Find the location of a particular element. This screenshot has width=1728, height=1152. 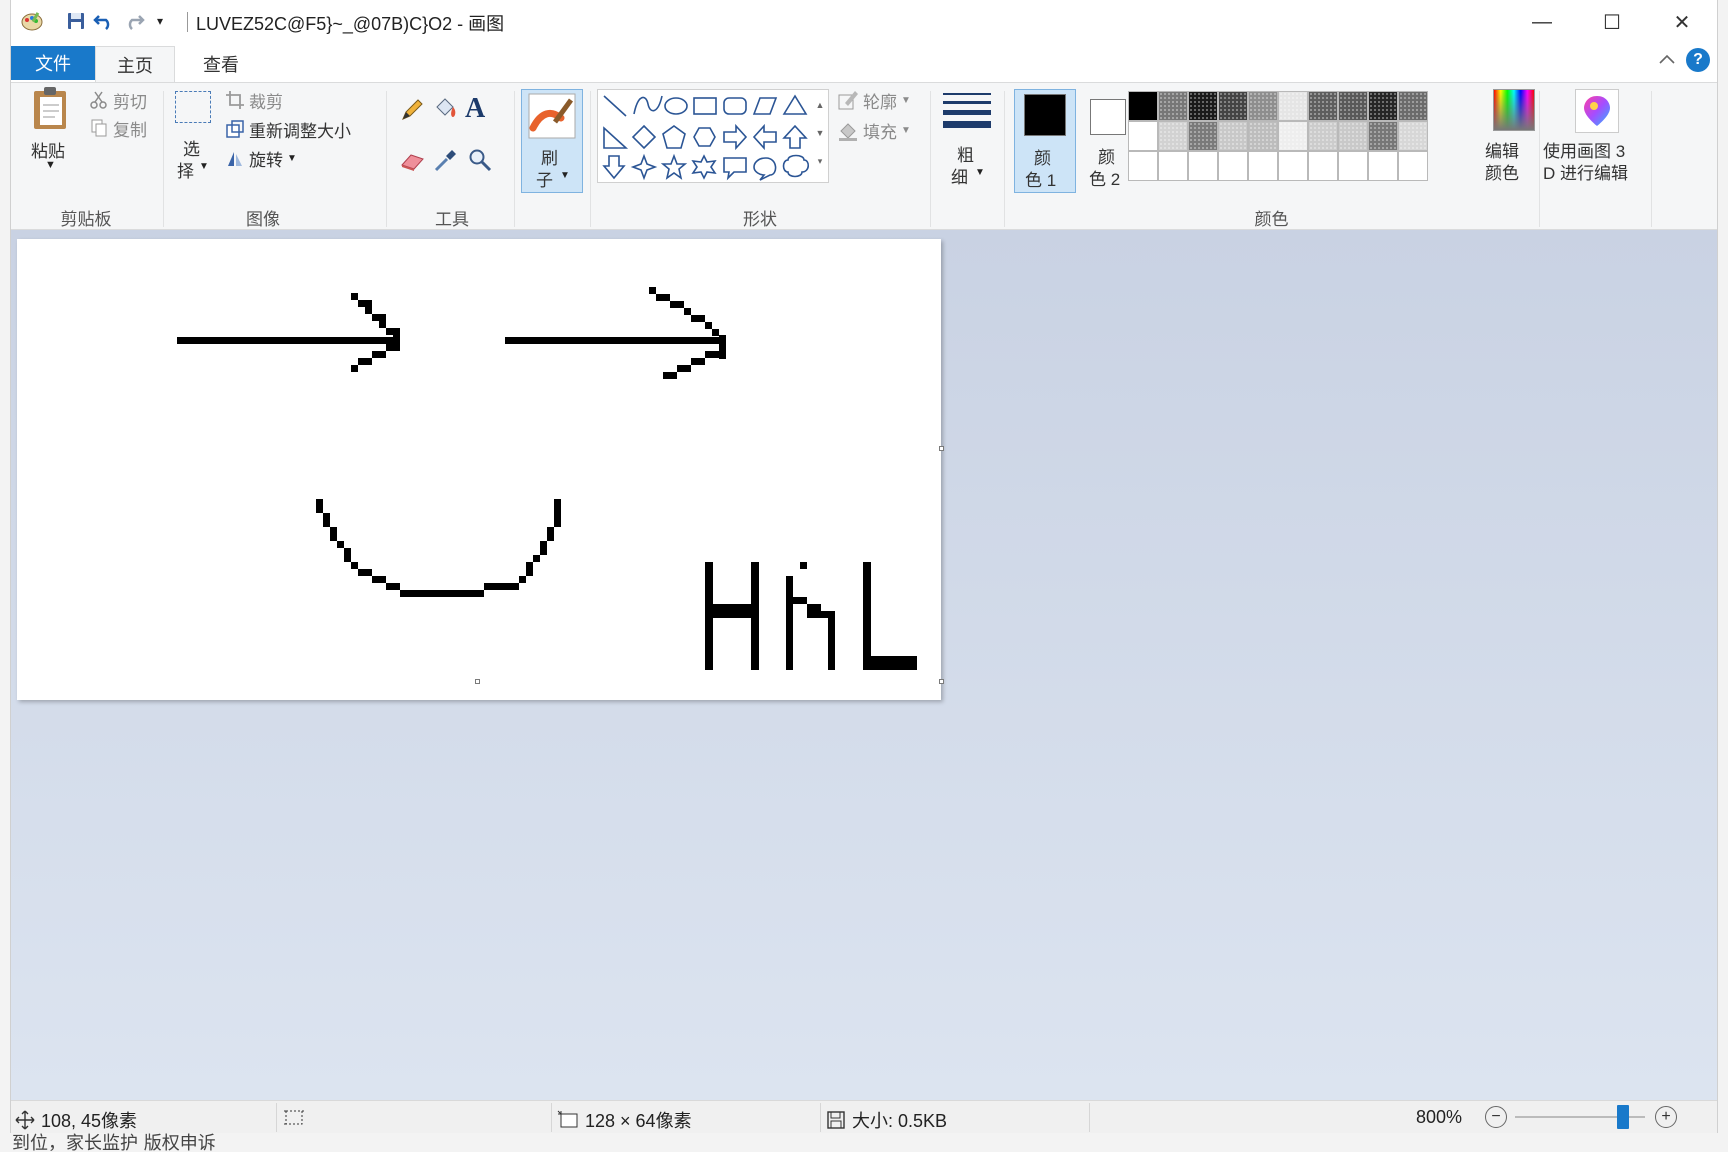

resize-label: 重新调整大小 is located at coordinates (300, 131).